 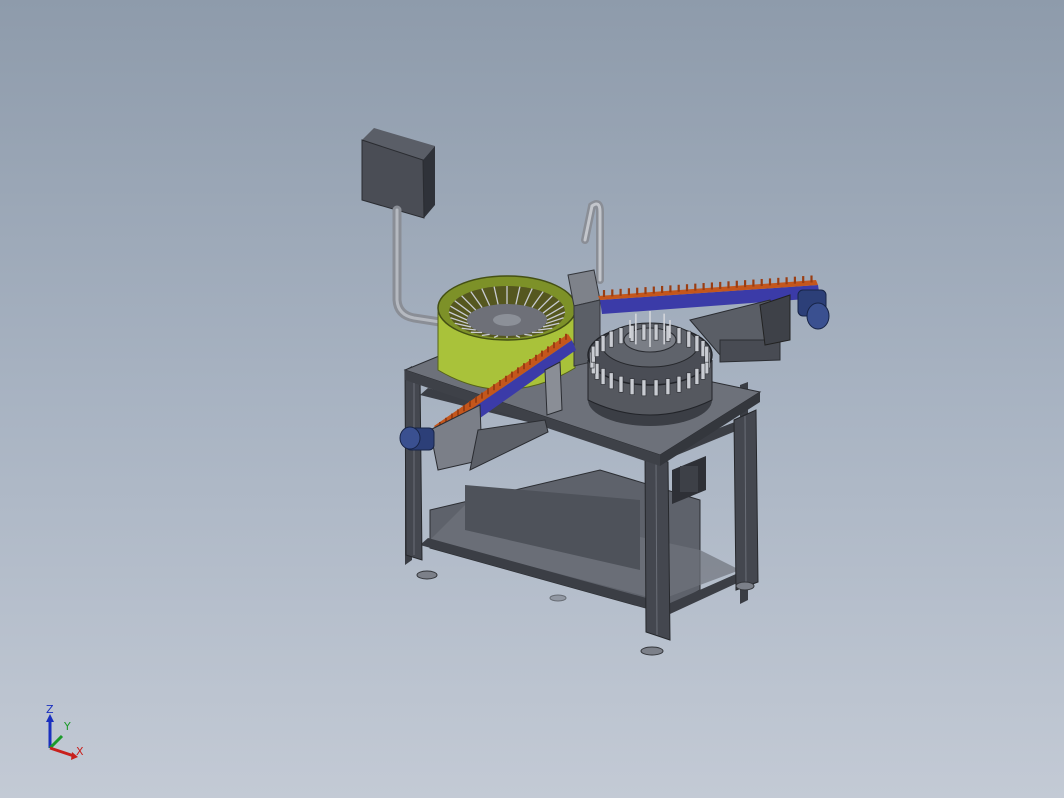 What do you see at coordinates (67, 726) in the screenshot?
I see `y-axis-label: Y` at bounding box center [67, 726].